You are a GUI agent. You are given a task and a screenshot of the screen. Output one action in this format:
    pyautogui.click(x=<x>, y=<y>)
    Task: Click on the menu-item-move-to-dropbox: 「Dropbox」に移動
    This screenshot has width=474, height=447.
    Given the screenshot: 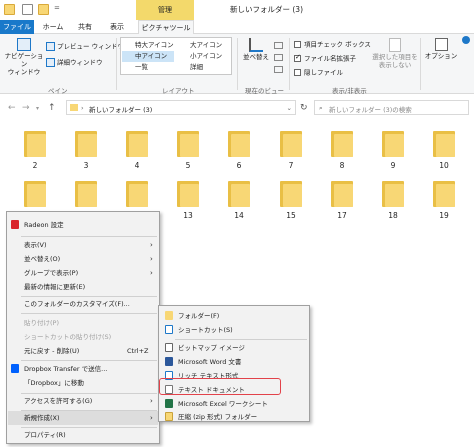 What is the action you would take?
    pyautogui.click(x=89, y=383)
    